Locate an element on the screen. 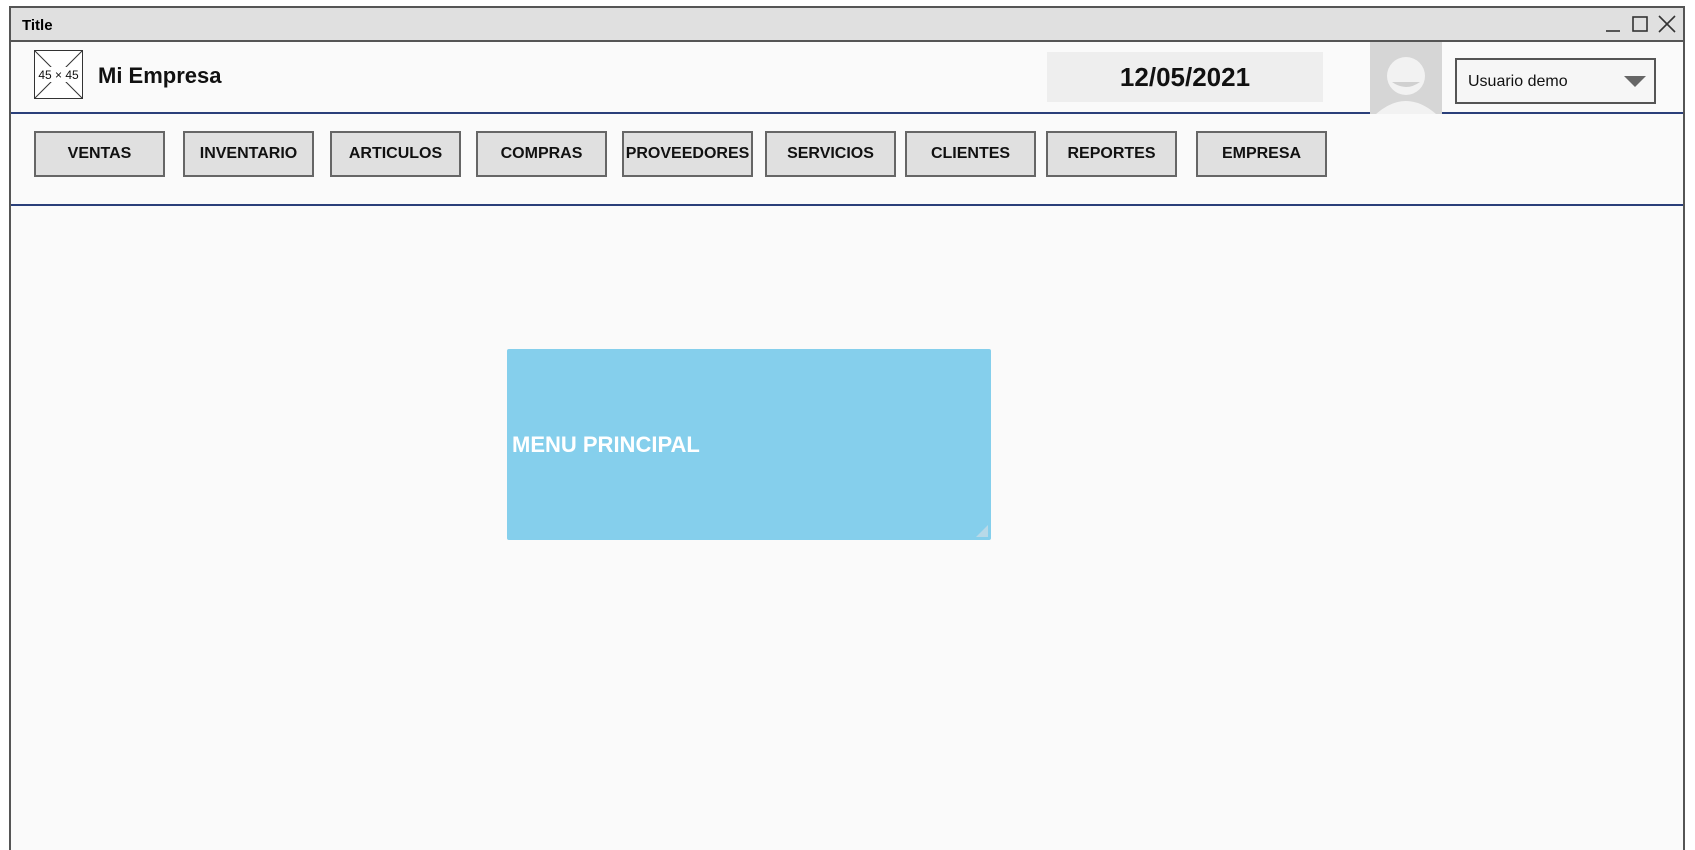  chevron-down-icon is located at coordinates (1635, 81).